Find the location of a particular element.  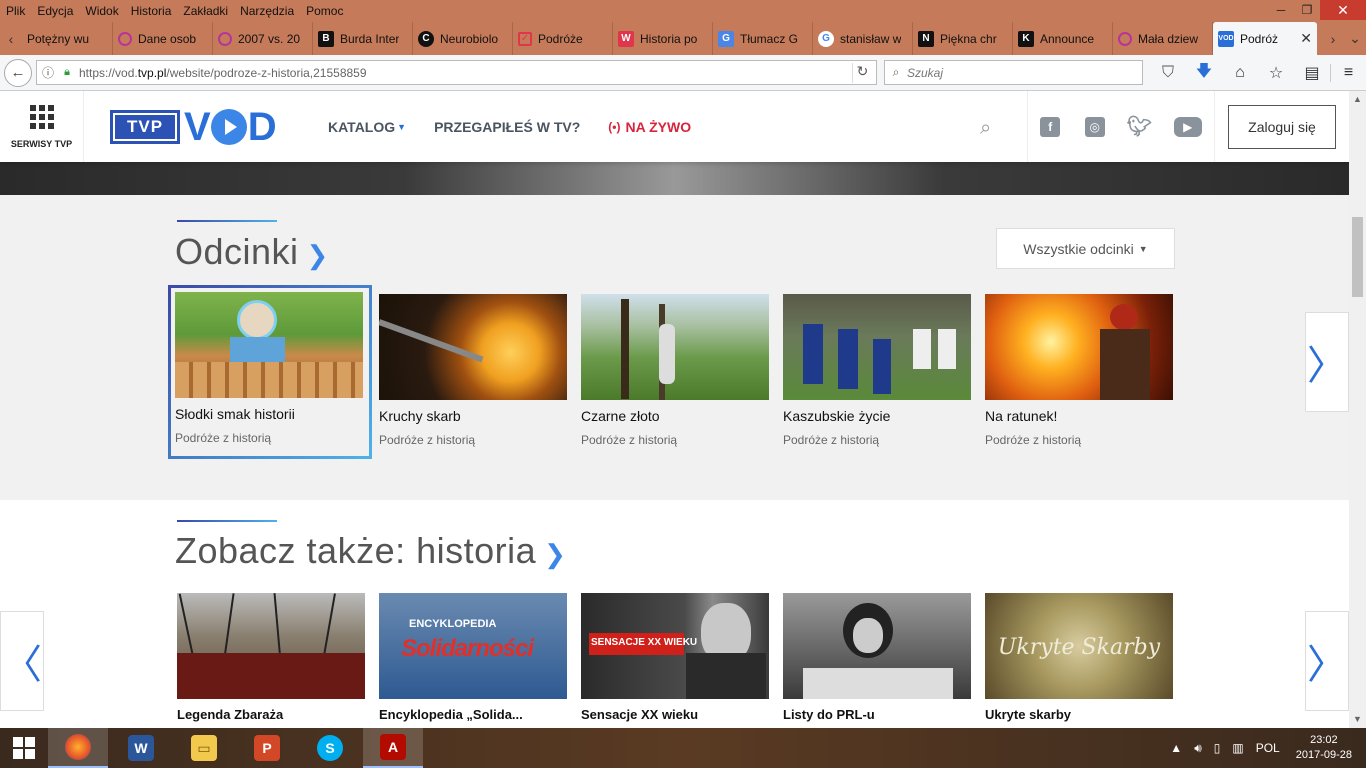

tab-active-podroze: VOD Podróż ✕ is located at coordinates (1265, 38).